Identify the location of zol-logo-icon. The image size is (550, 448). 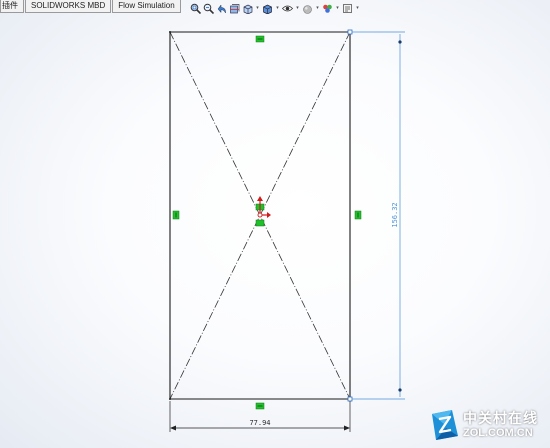
(445, 425).